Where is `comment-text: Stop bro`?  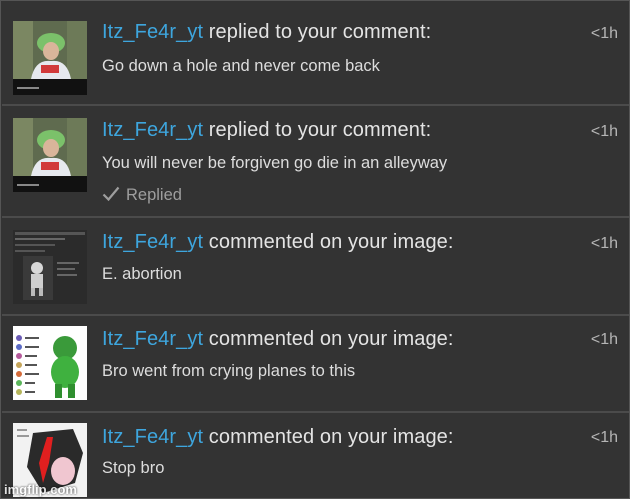
comment-text: Stop bro is located at coordinates (133, 468).